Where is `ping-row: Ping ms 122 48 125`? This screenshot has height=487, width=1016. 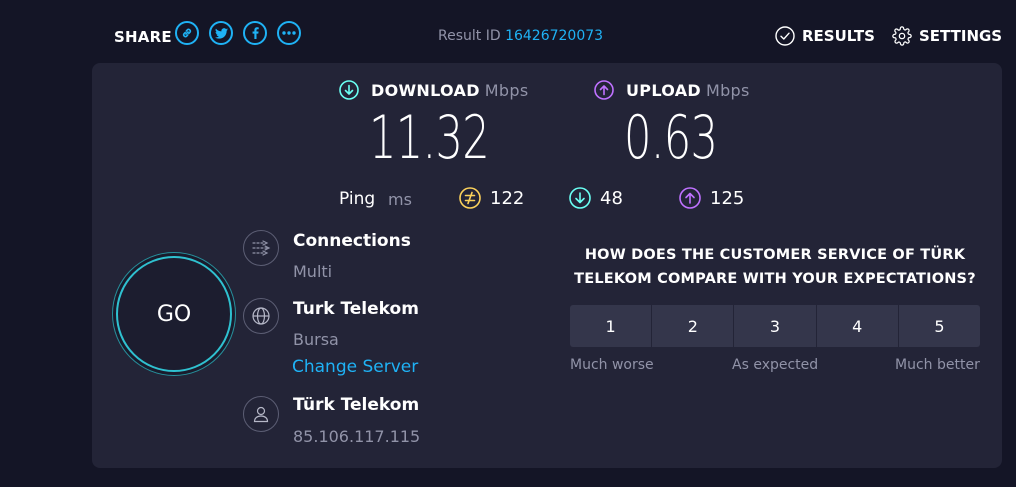
ping-row: Ping ms 122 48 125 is located at coordinates (547, 200).